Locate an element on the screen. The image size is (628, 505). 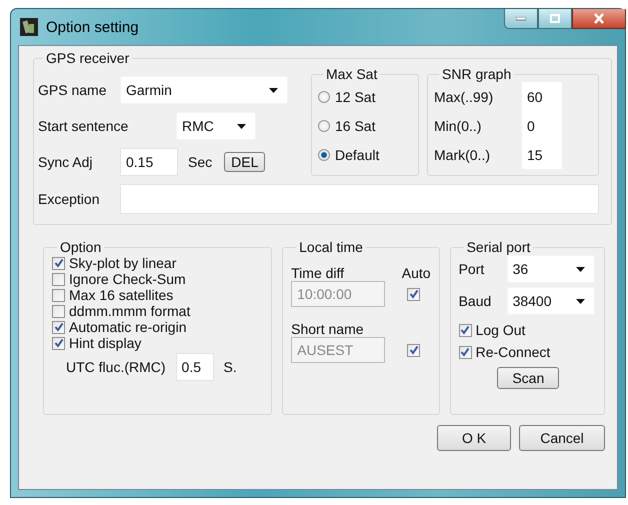
number-field: 15 is located at coordinates (542, 154).